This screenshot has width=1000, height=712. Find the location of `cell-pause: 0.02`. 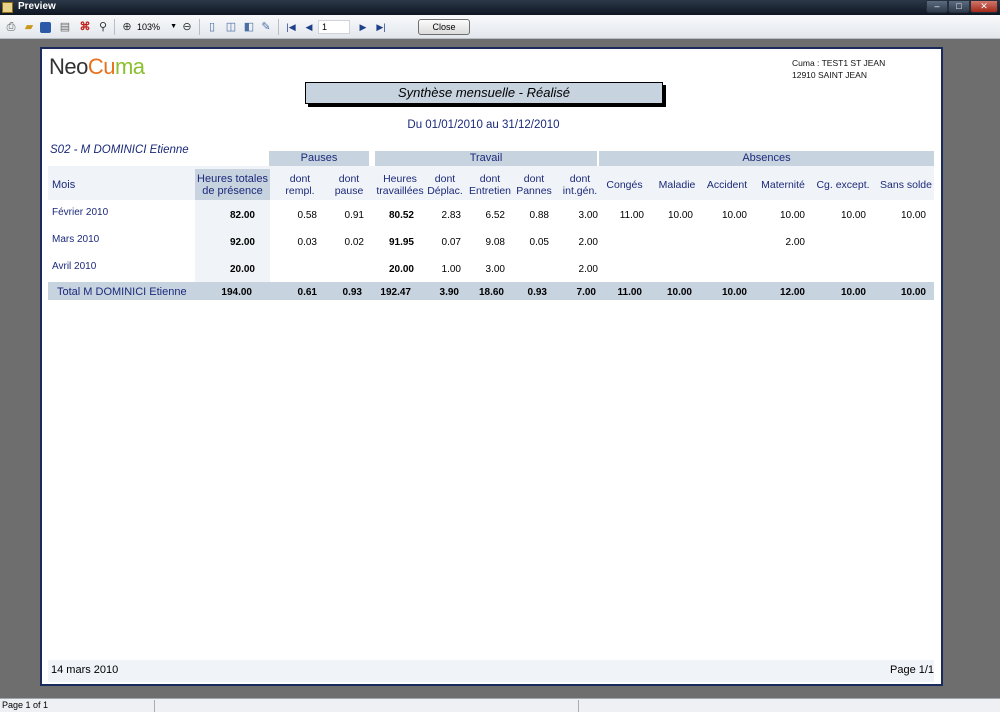

cell-pause: 0.02 is located at coordinates (354, 242).